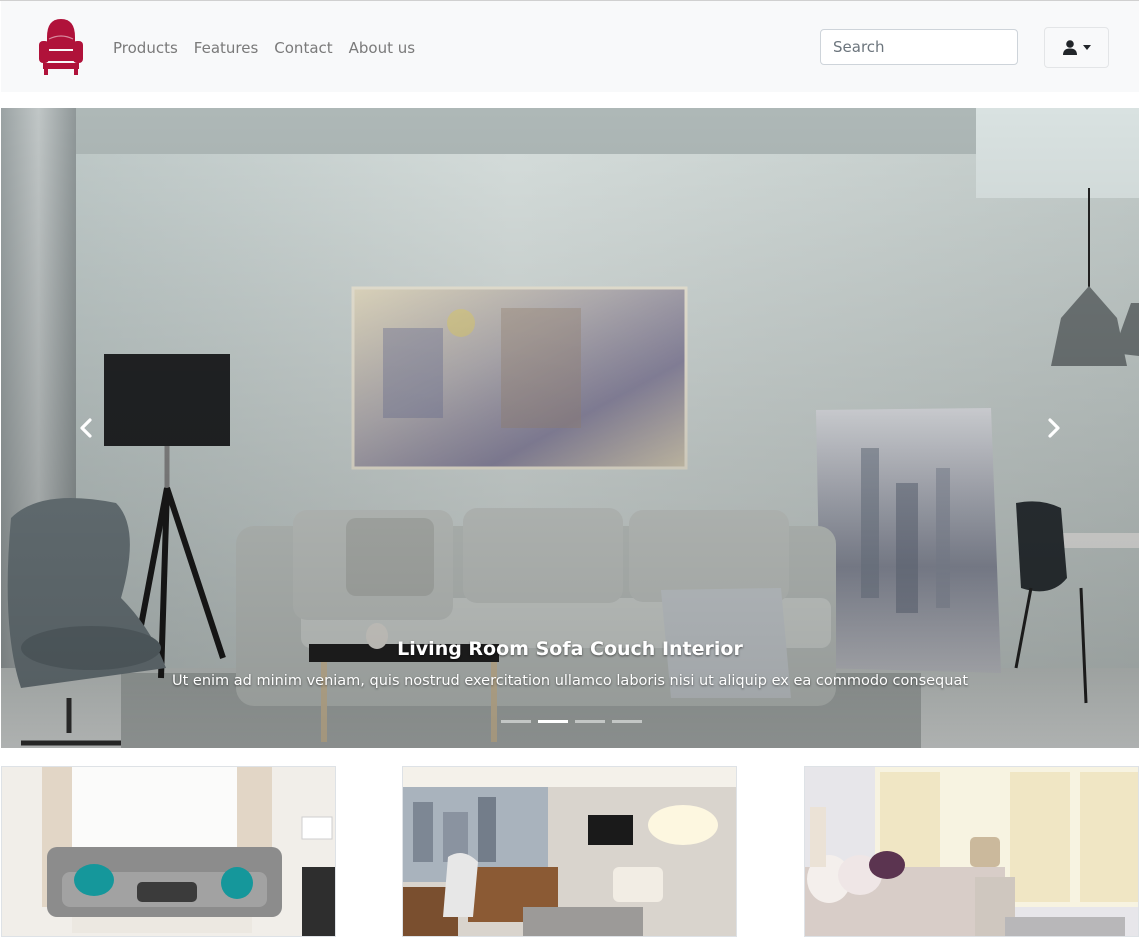 This screenshot has height=937, width=1139. Describe the element at coordinates (145, 48) in the screenshot. I see `nav-link-products: Products` at that location.